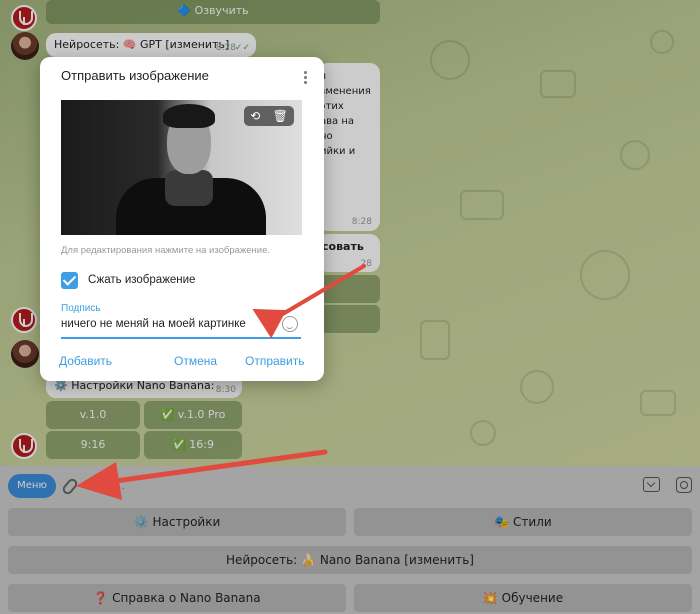  What do you see at coordinates (181, 167) in the screenshot?
I see `image-preview: ⟲ 🗑` at bounding box center [181, 167].